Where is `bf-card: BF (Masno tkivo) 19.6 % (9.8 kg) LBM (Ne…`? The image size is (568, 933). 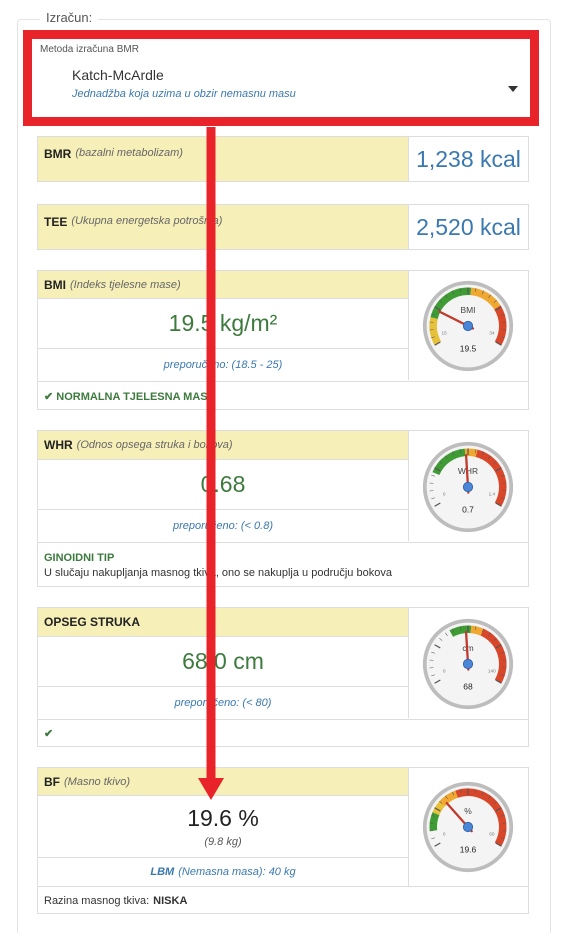
bf-card: BF (Masno tkivo) 19.6 % (9.8 kg) LBM (Ne… is located at coordinates (283, 840).